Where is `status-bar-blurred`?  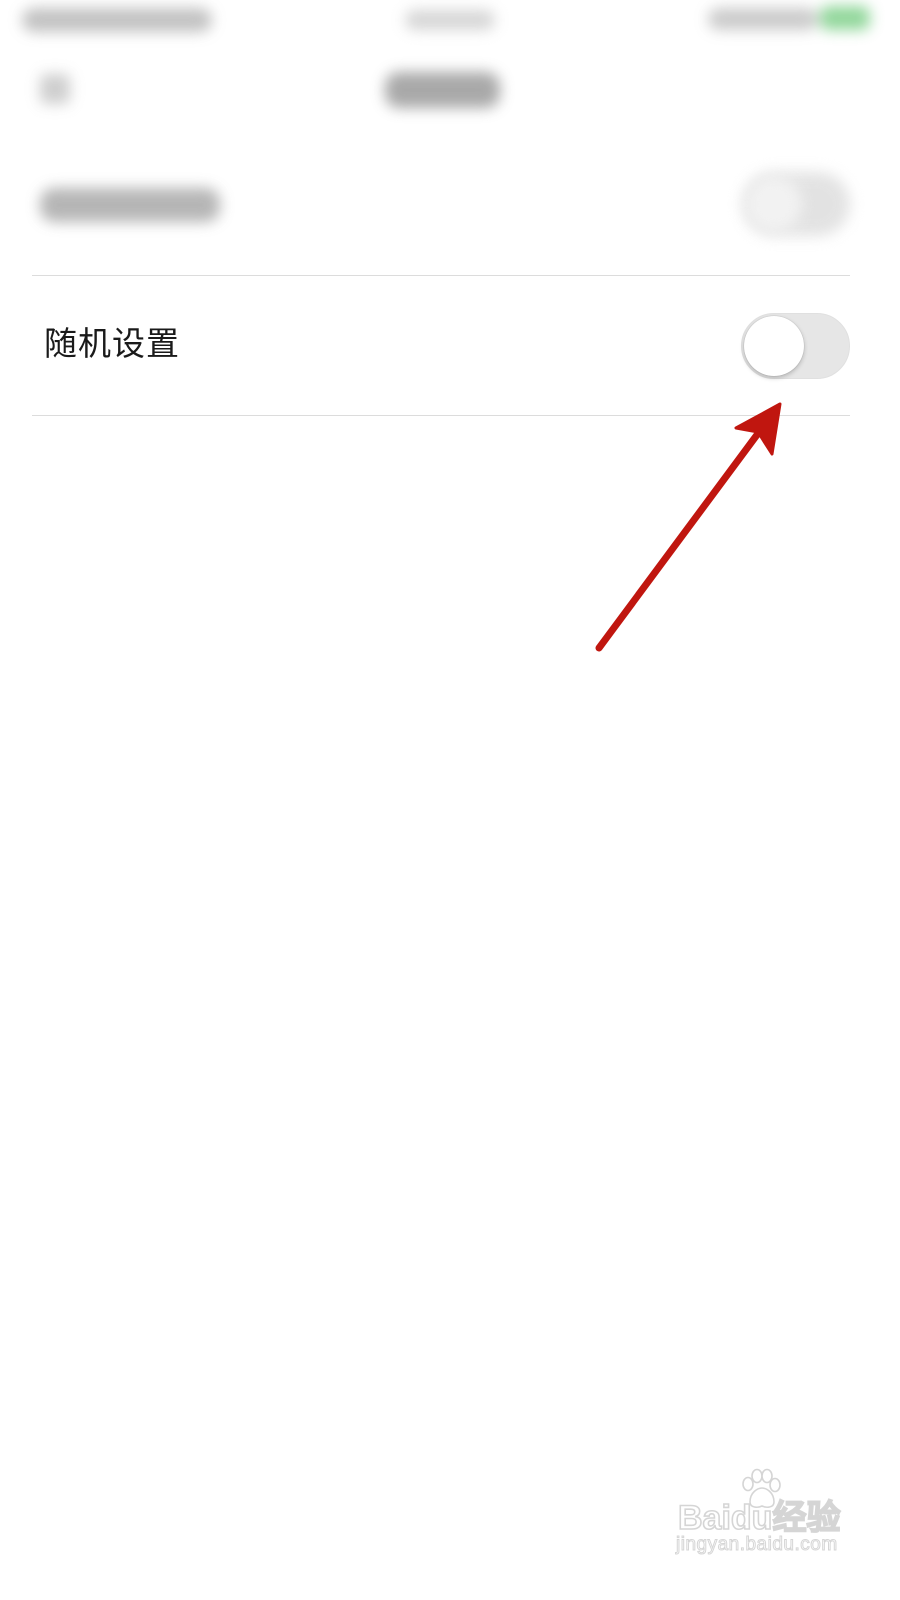 status-bar-blurred is located at coordinates (450, 25).